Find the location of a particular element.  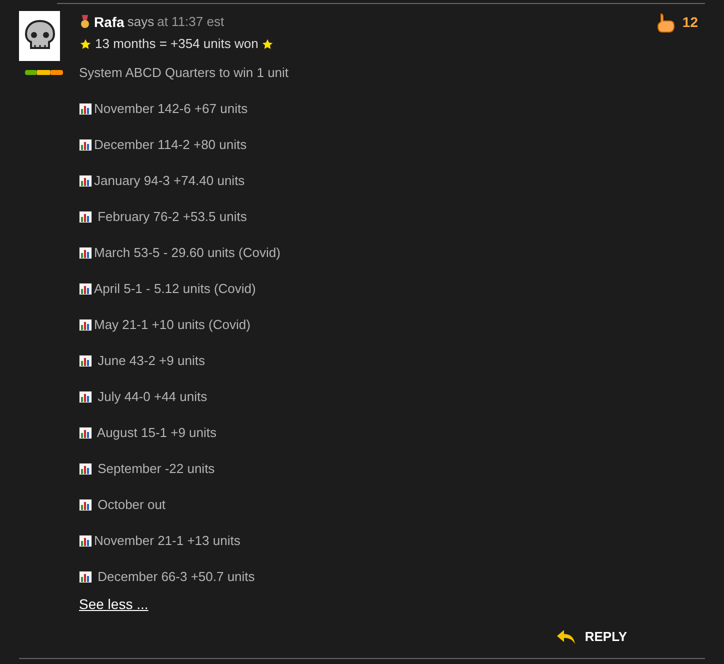

post-line: January 94-3 +74.40 units is located at coordinates (169, 181).